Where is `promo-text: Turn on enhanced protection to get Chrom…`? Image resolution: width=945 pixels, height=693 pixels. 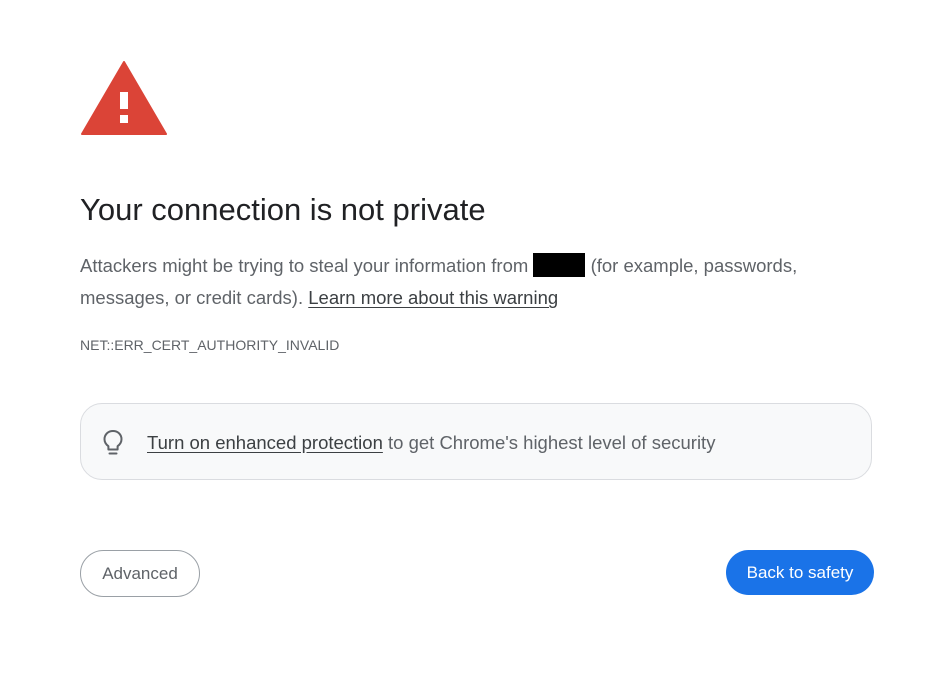 promo-text: Turn on enhanced protection to get Chrom… is located at coordinates (431, 443).